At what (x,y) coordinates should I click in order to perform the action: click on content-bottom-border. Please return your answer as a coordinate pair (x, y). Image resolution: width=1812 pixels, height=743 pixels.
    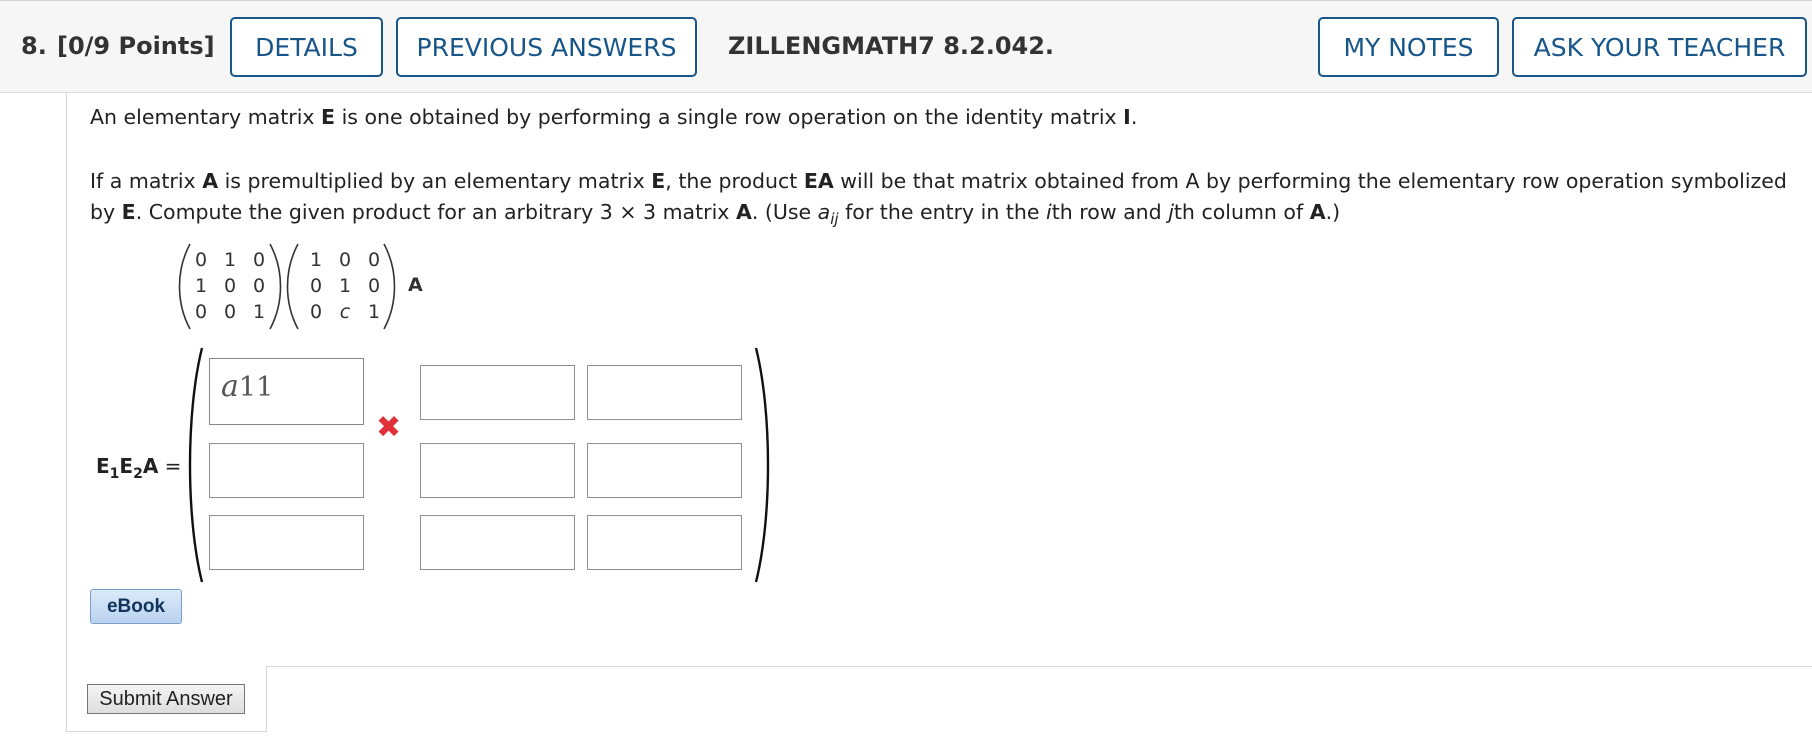
    Looking at the image, I should click on (166, 731).